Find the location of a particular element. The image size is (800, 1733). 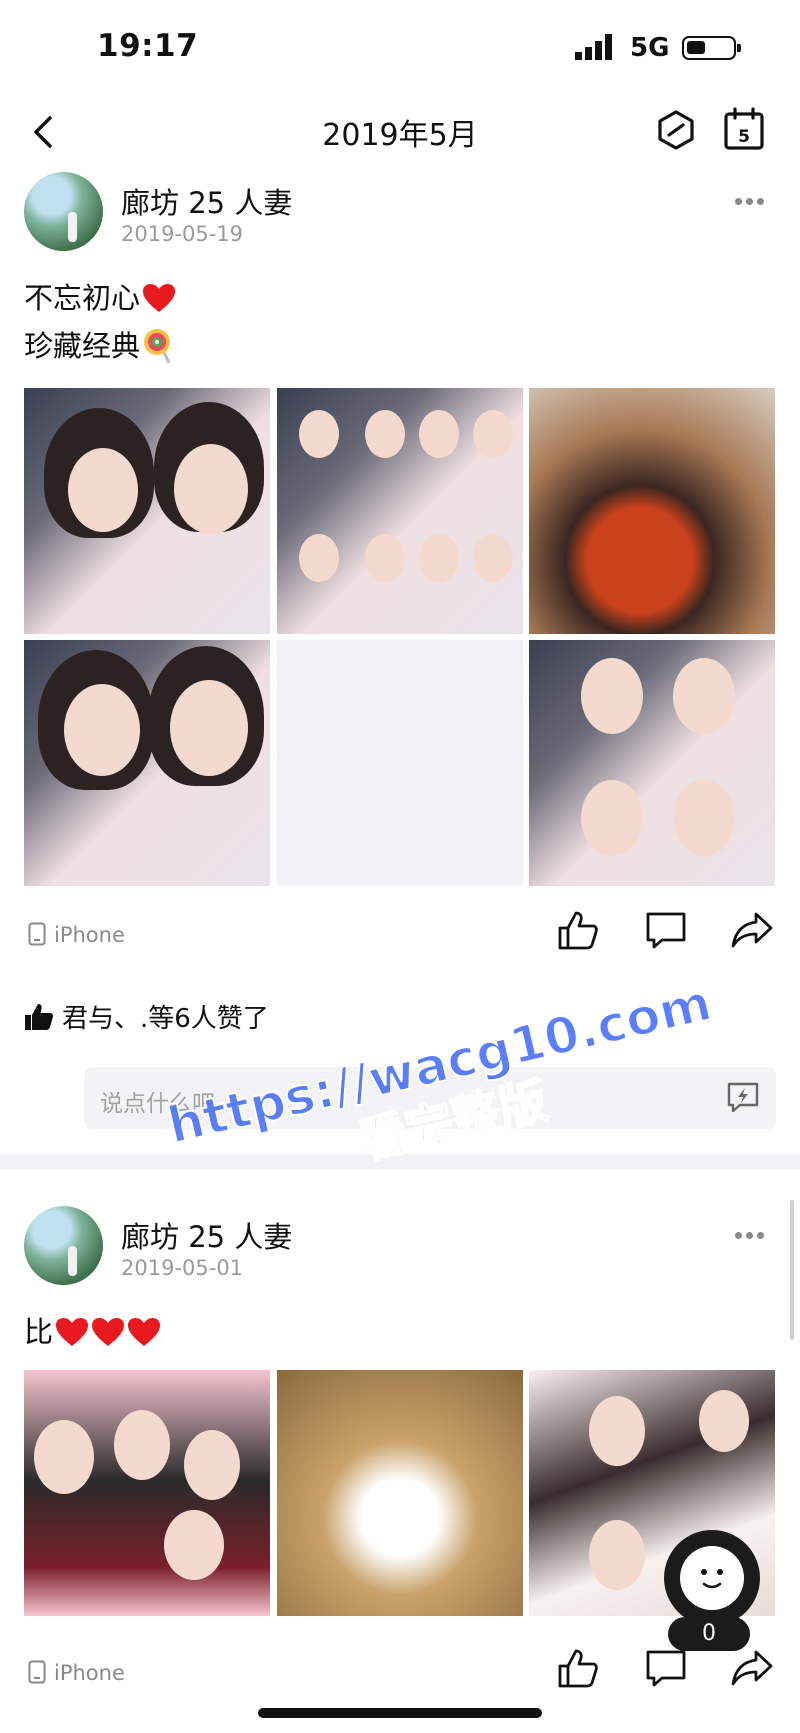

nav-bar: 2019年5月 5 is located at coordinates (400, 132).